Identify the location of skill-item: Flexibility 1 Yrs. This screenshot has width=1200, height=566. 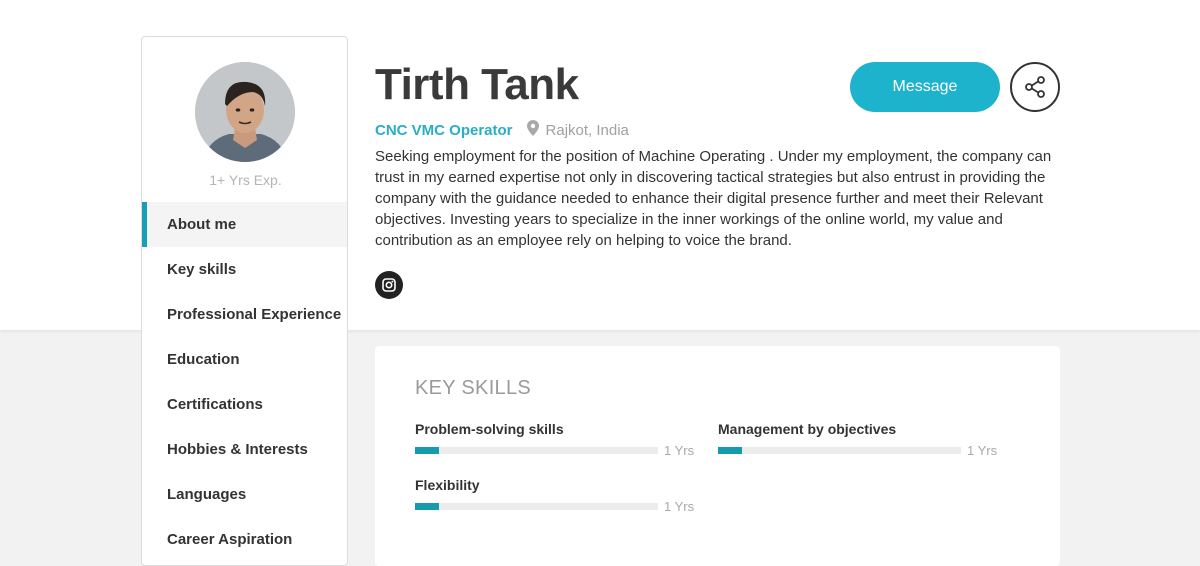
(555, 495).